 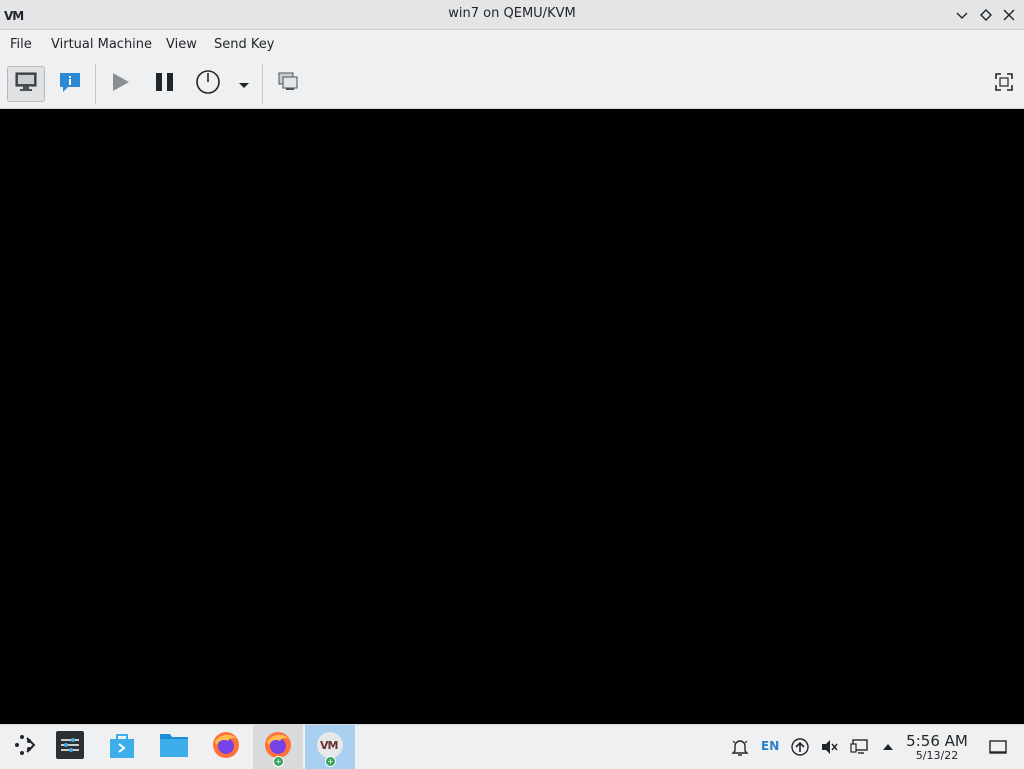 I want to click on shutdown-button, so click(x=208, y=84).